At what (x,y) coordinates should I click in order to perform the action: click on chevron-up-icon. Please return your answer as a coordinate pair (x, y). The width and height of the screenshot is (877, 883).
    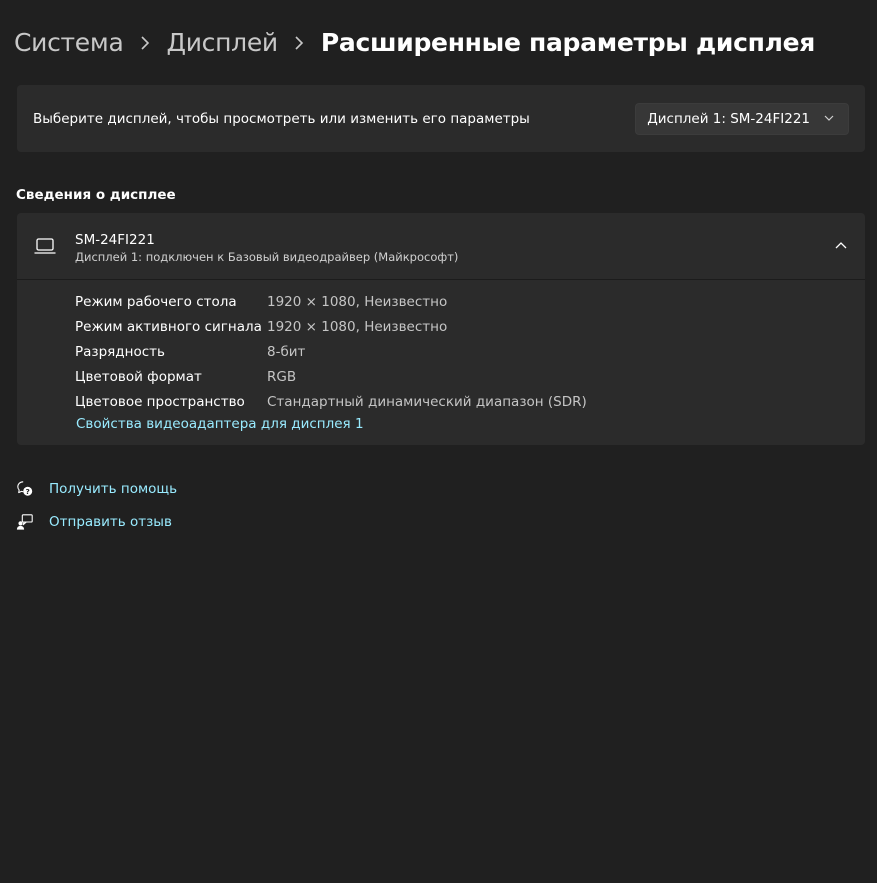
    Looking at the image, I should click on (841, 245).